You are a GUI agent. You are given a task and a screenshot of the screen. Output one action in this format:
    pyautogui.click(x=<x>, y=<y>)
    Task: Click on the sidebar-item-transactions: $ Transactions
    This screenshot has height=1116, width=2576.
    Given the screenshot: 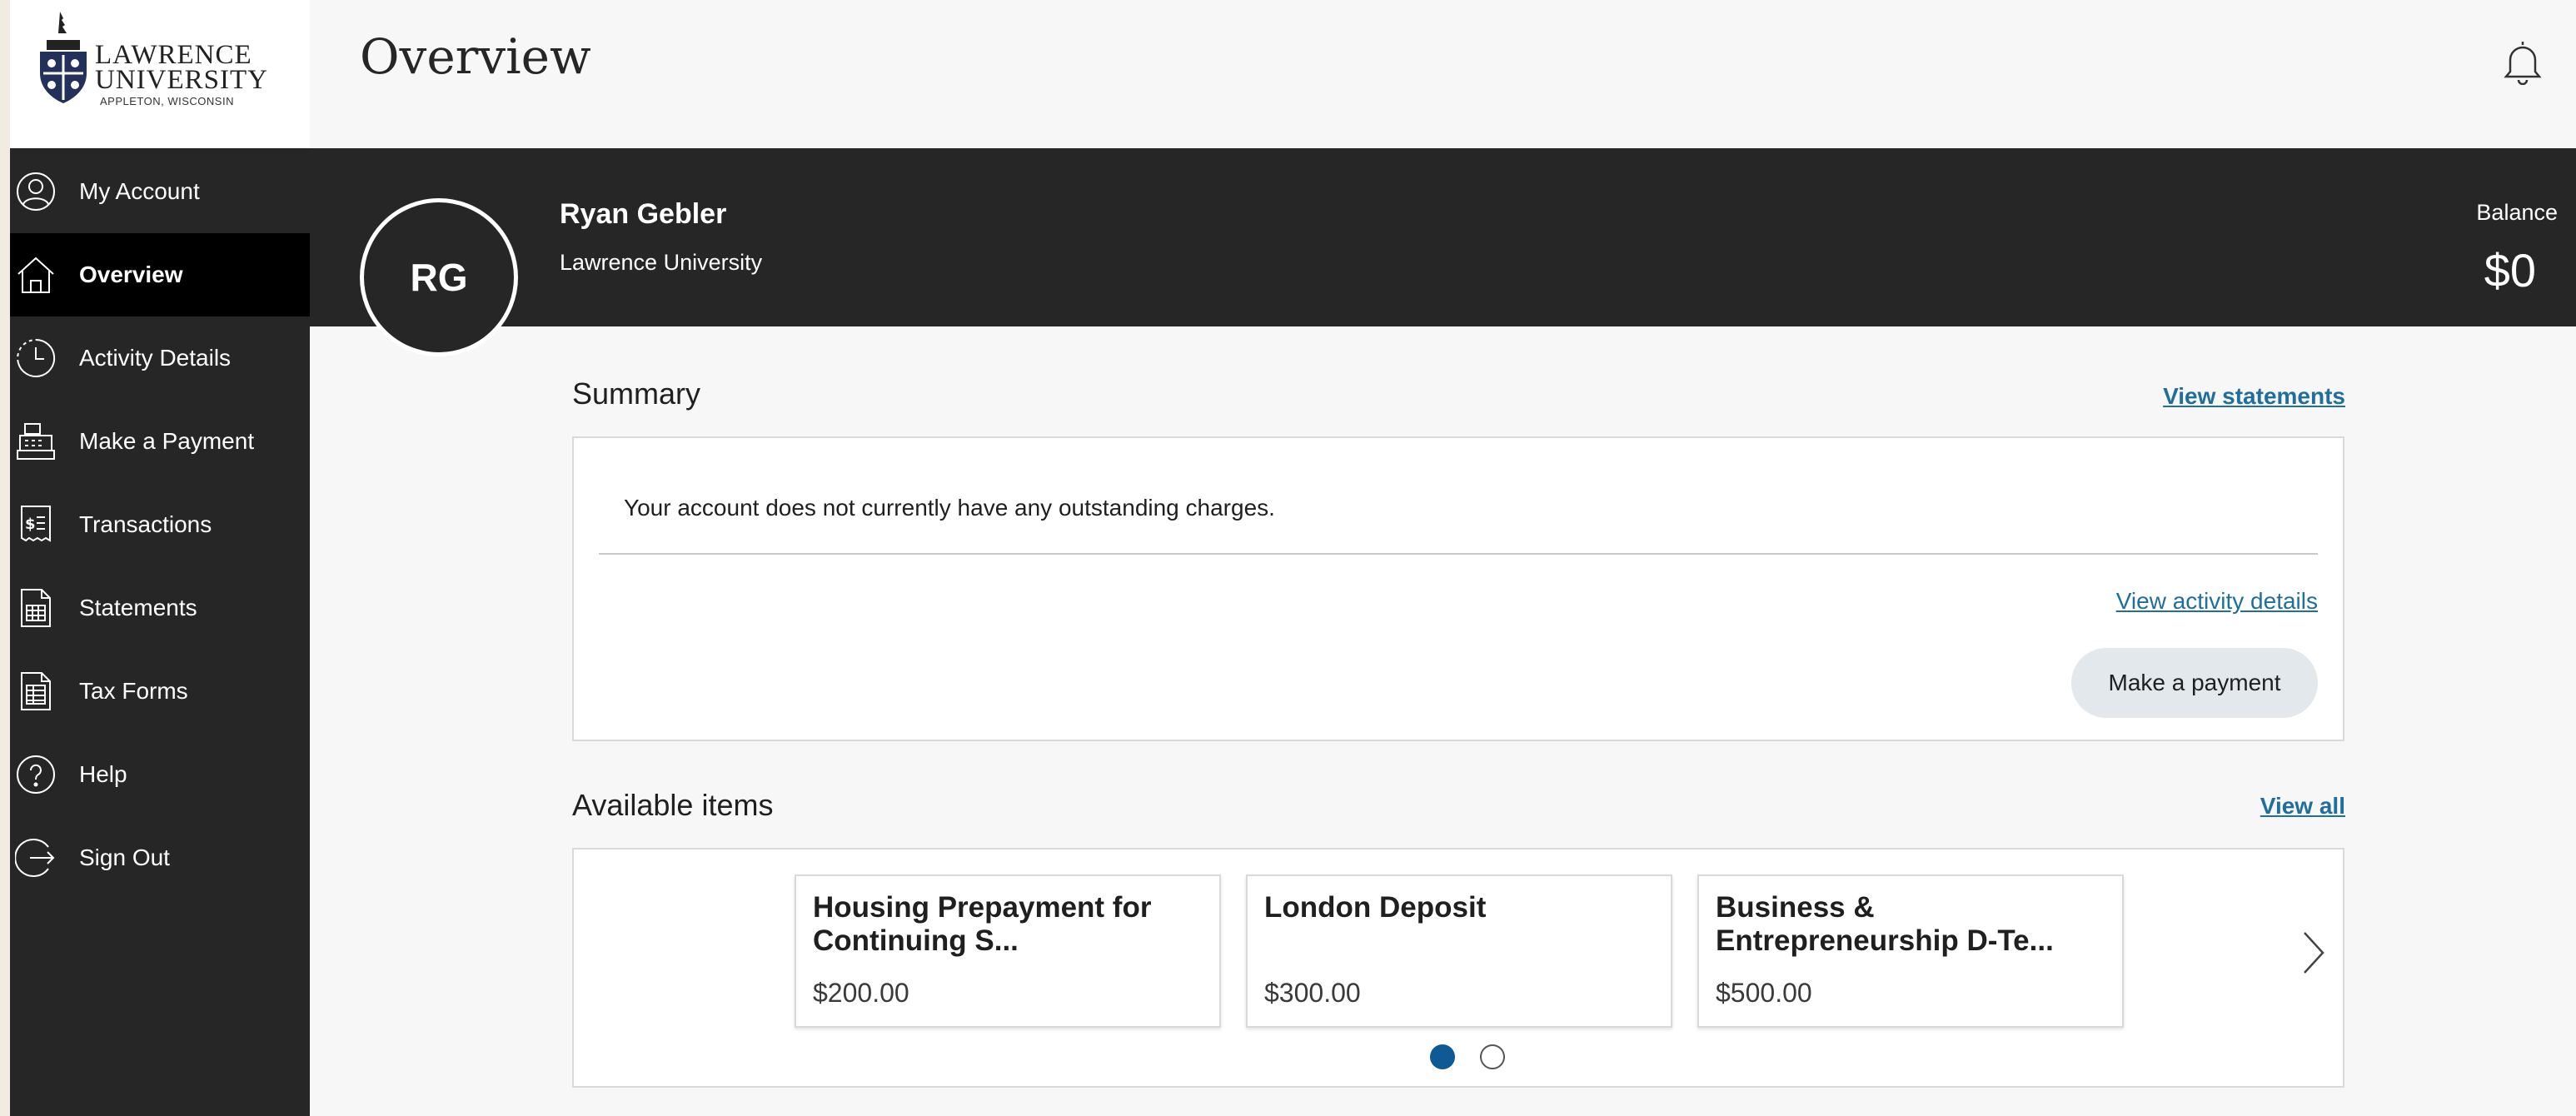 What is the action you would take?
    pyautogui.click(x=160, y=524)
    